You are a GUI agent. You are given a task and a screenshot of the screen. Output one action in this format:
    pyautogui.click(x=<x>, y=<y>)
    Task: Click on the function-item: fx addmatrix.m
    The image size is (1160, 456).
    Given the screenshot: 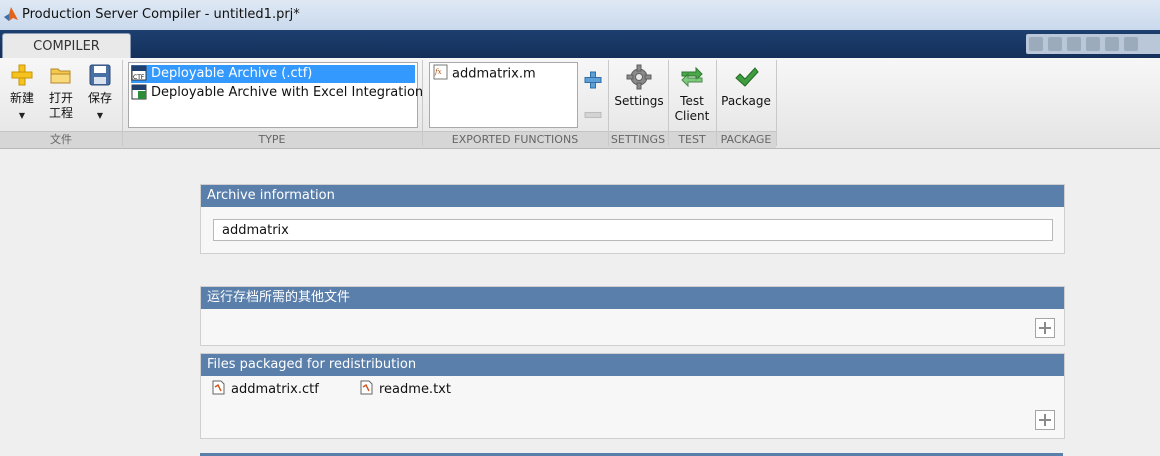 What is the action you would take?
    pyautogui.click(x=484, y=73)
    